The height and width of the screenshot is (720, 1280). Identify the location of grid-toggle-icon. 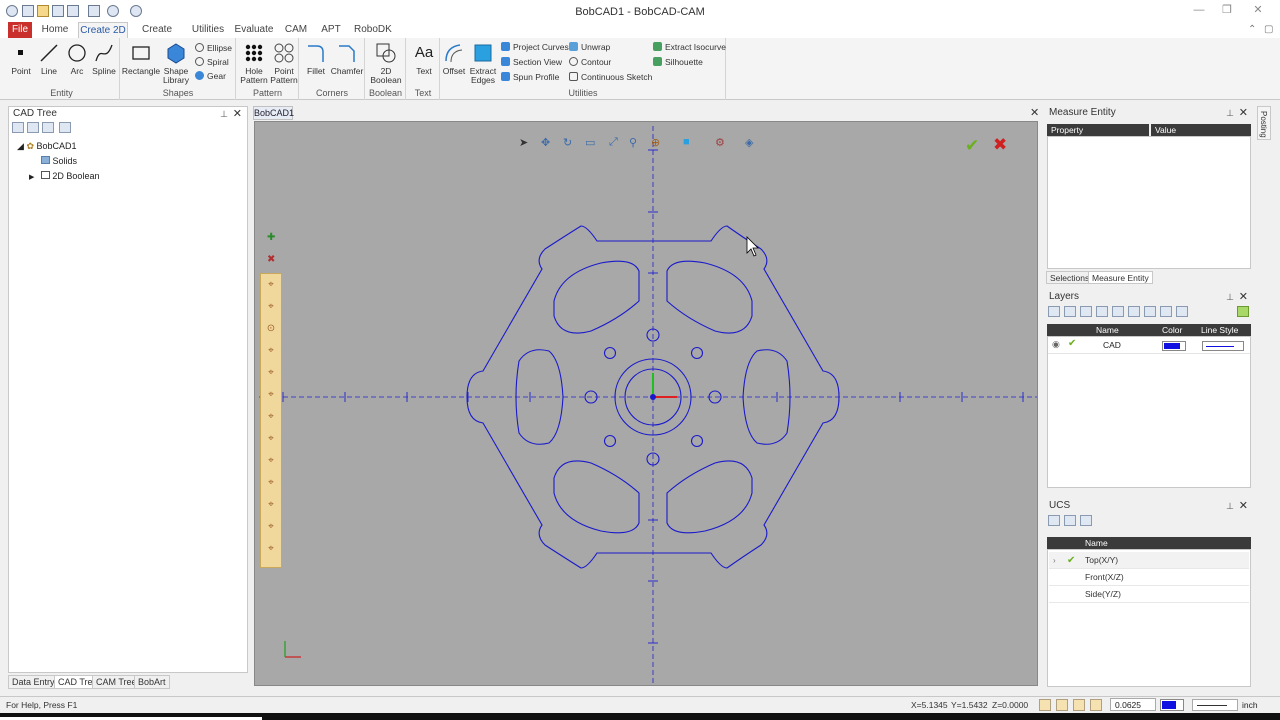
(1062, 705).